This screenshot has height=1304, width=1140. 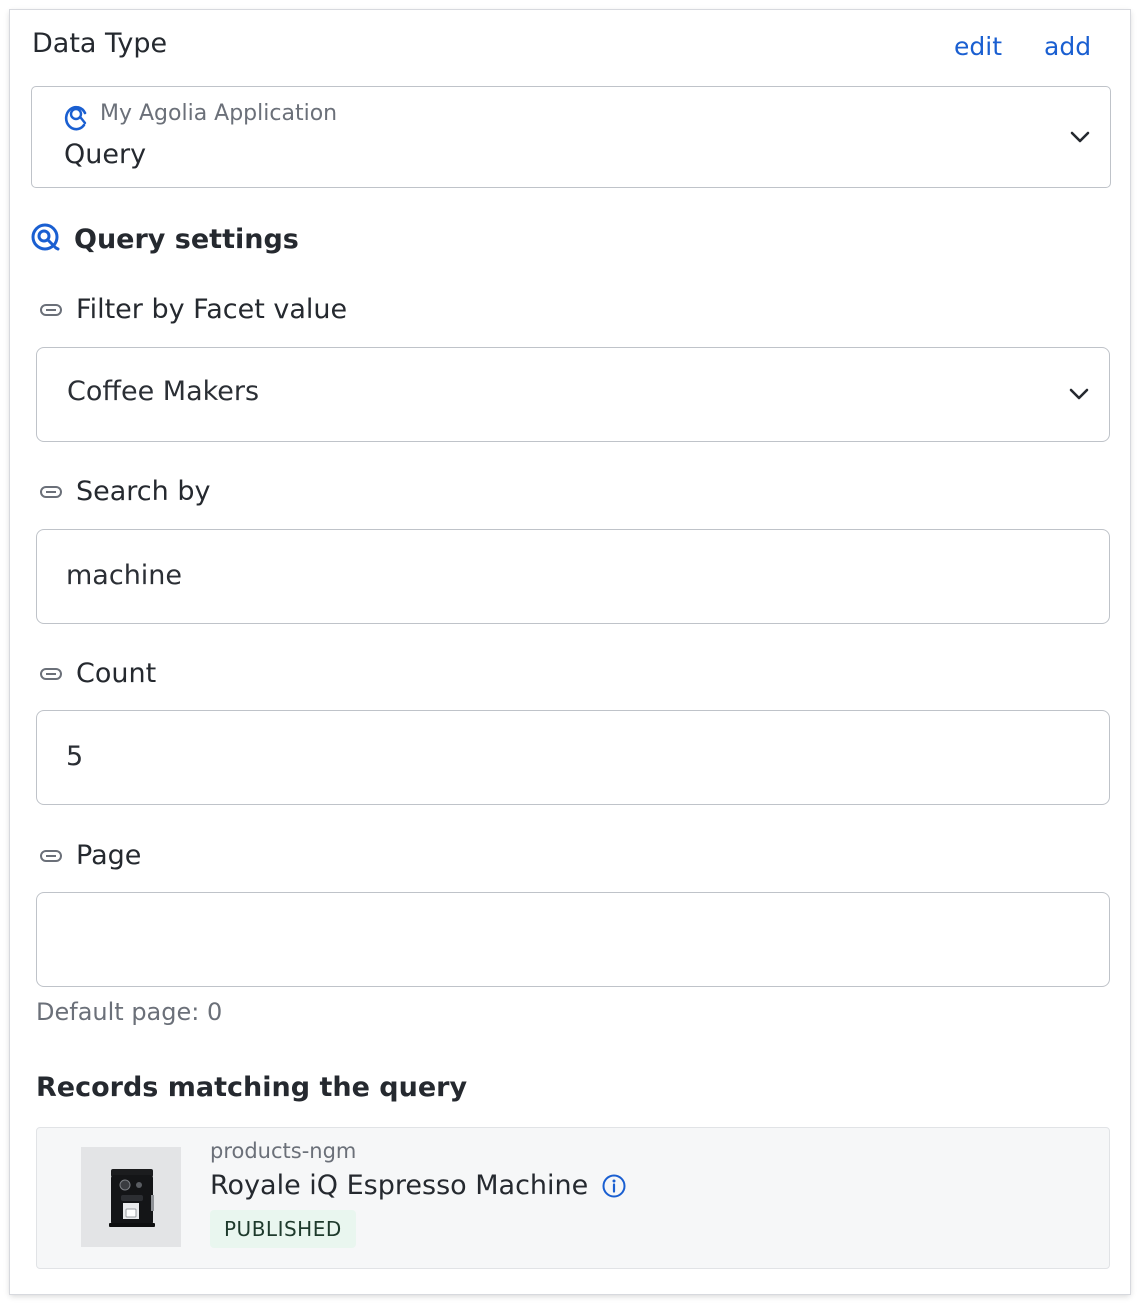 What do you see at coordinates (566, 756) in the screenshot?
I see `count-input` at bounding box center [566, 756].